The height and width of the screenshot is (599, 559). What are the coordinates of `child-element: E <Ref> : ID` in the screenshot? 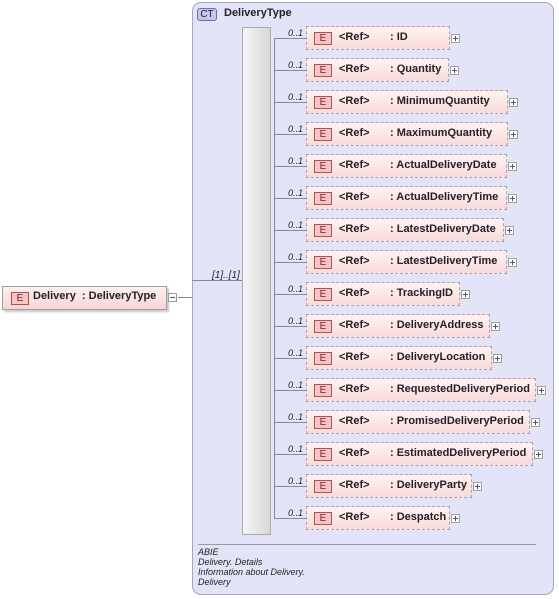 It's located at (378, 38).